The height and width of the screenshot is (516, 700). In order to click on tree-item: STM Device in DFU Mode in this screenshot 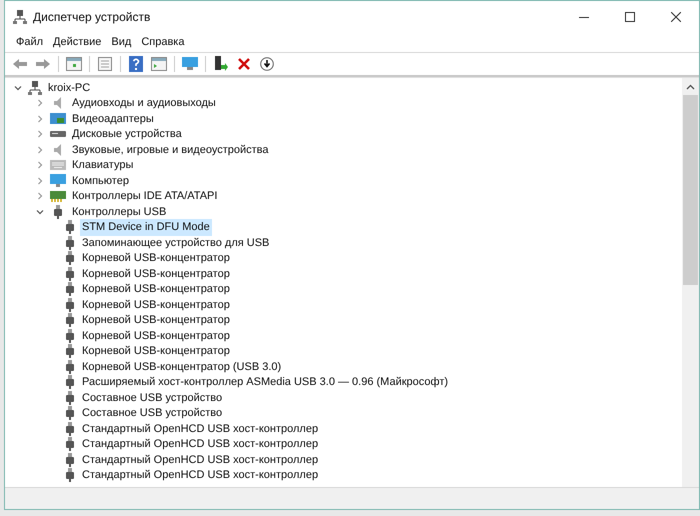, I will do `click(146, 227)`.